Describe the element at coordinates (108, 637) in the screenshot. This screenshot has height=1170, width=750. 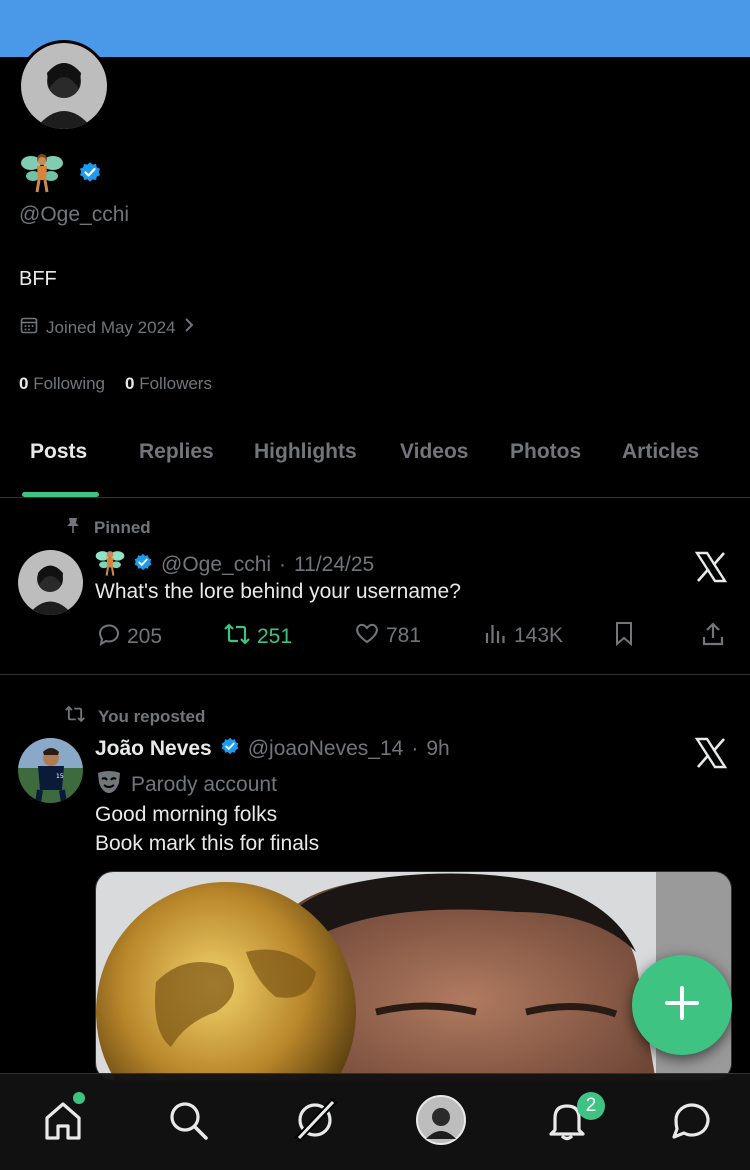
I see `reply-icon` at that location.